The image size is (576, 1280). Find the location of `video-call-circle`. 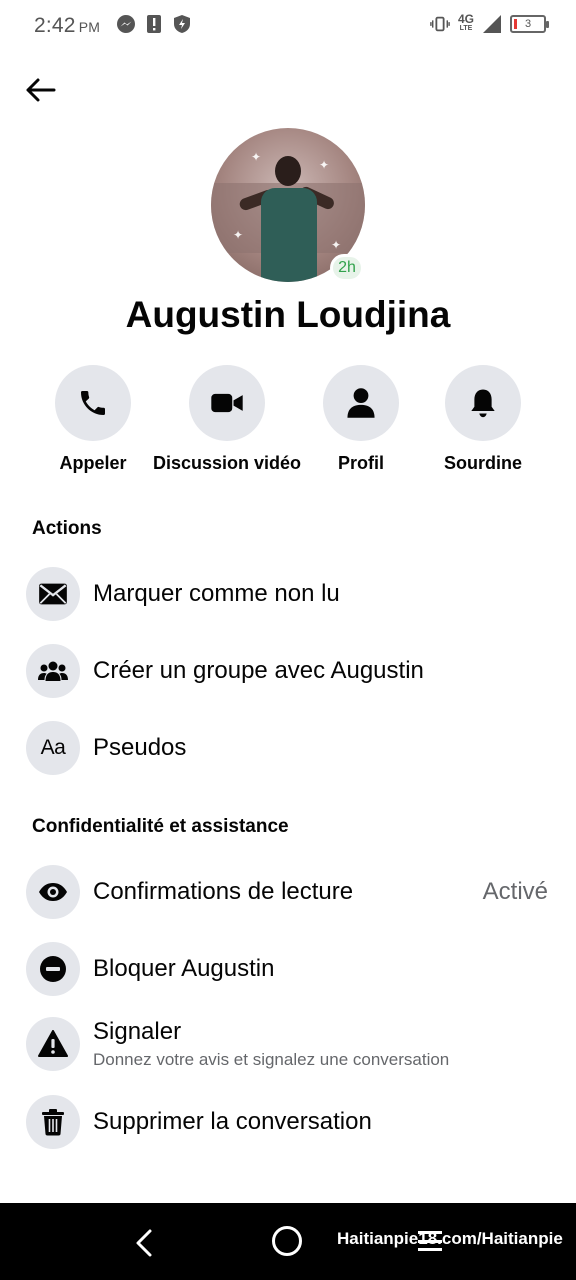

video-call-circle is located at coordinates (227, 403).